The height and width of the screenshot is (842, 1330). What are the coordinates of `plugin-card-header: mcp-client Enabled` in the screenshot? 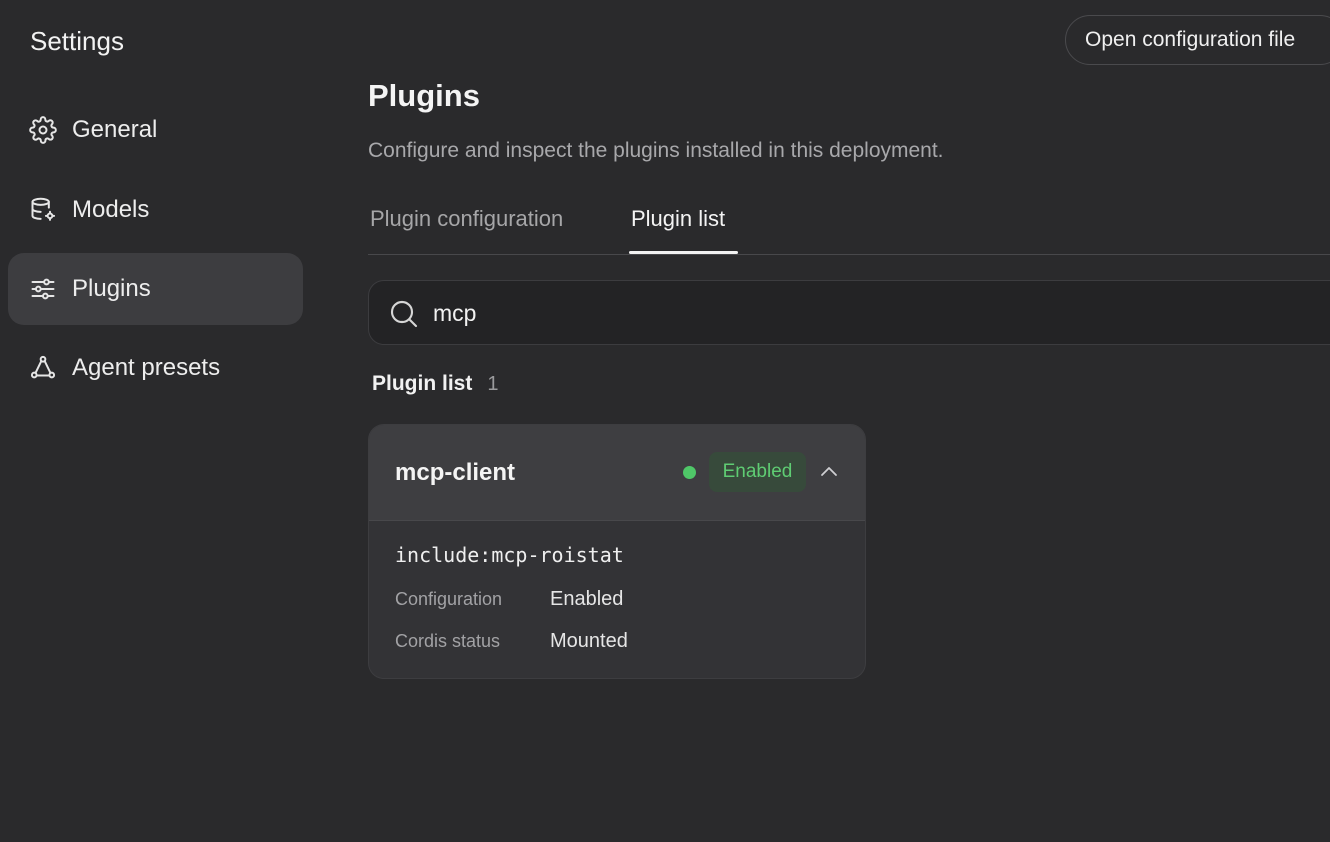 It's located at (617, 473).